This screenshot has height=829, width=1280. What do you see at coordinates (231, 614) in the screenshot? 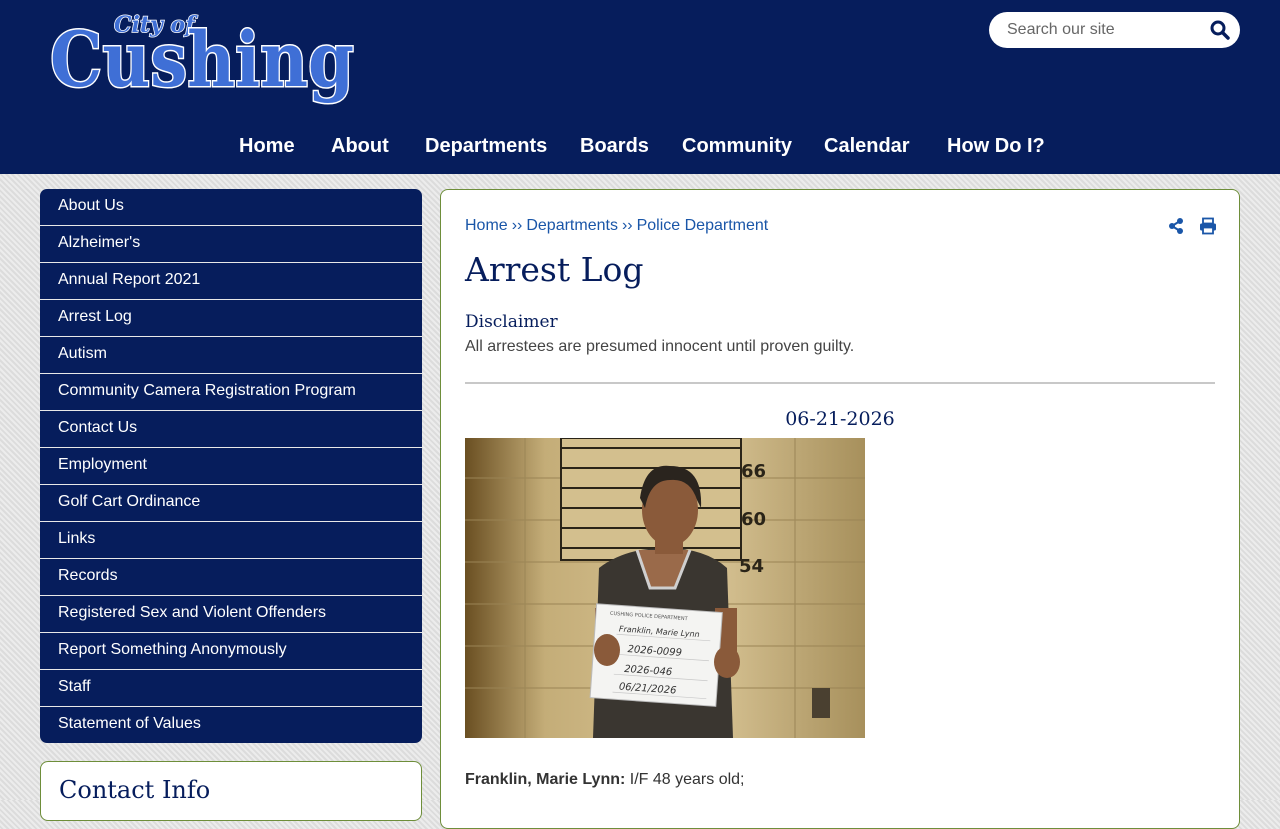
I see `sidebar-item-offenders: Registered Sex and Violent Offenders` at bounding box center [231, 614].